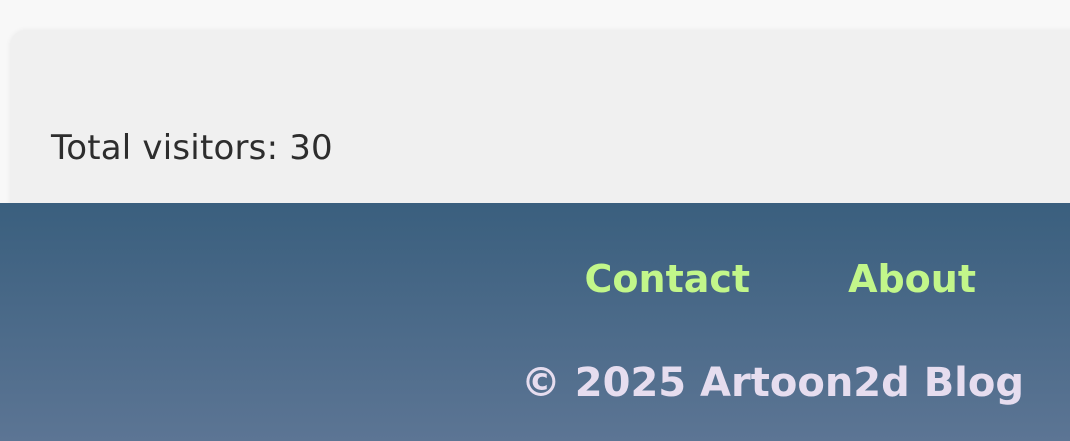 This screenshot has height=441, width=1070. I want to click on copyright-text: © 2025 Artoon2d Blog, so click(772, 383).